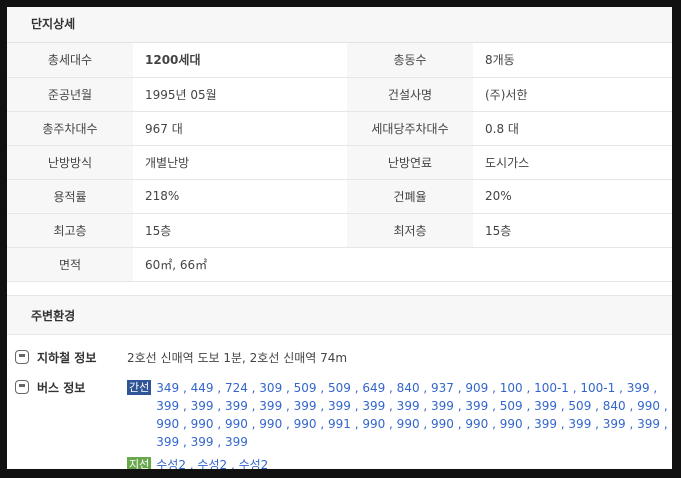 This screenshot has width=681, height=478. What do you see at coordinates (70, 162) in the screenshot?
I see `detail-label: 난방방식` at bounding box center [70, 162].